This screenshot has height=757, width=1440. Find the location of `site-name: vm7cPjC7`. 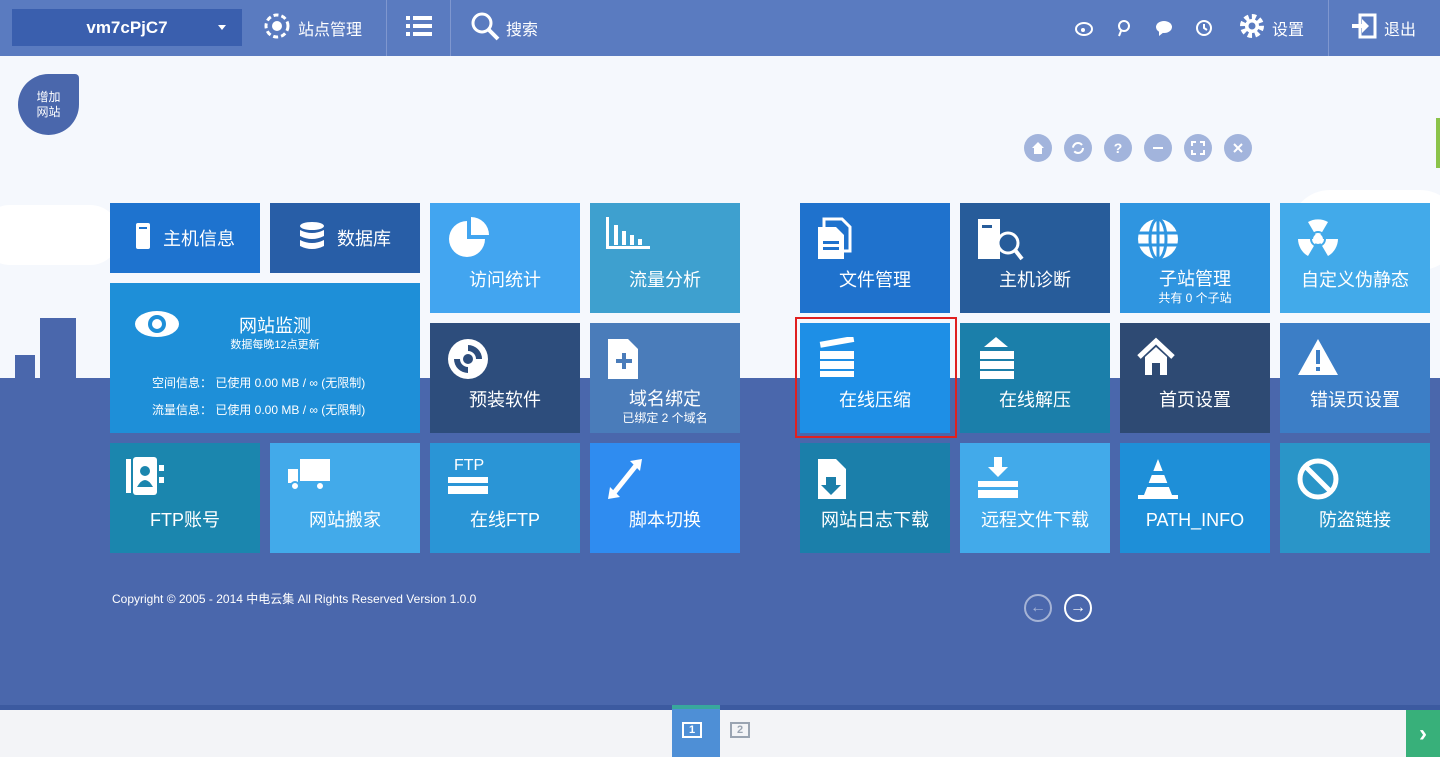

site-name: vm7cPjC7 is located at coordinates (127, 27).